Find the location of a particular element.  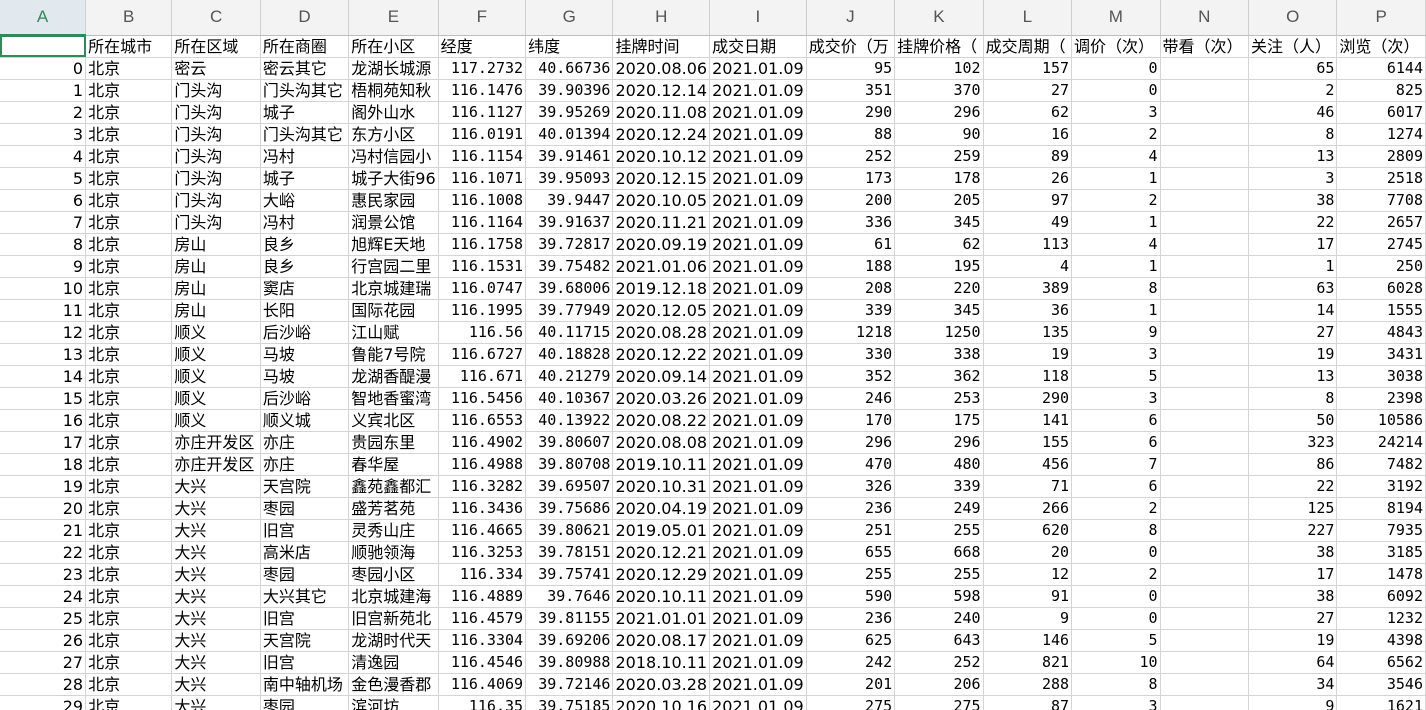

table-cell: 39.78151 is located at coordinates (569, 552).